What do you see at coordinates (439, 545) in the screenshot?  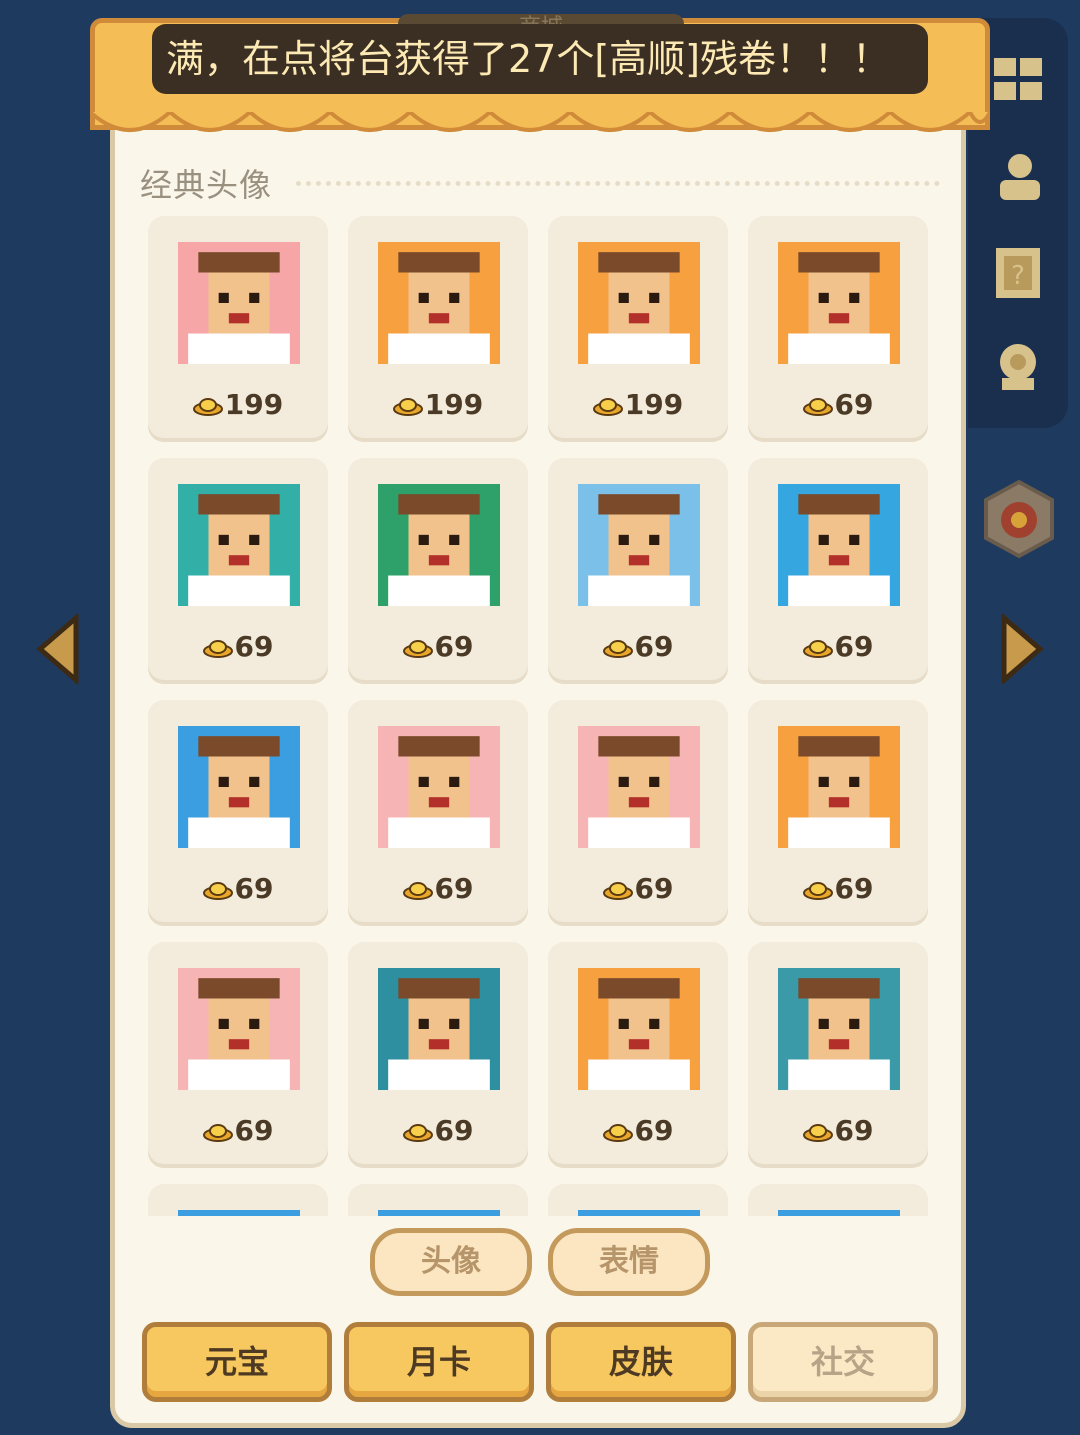 I see `angry-warrior-icon` at bounding box center [439, 545].